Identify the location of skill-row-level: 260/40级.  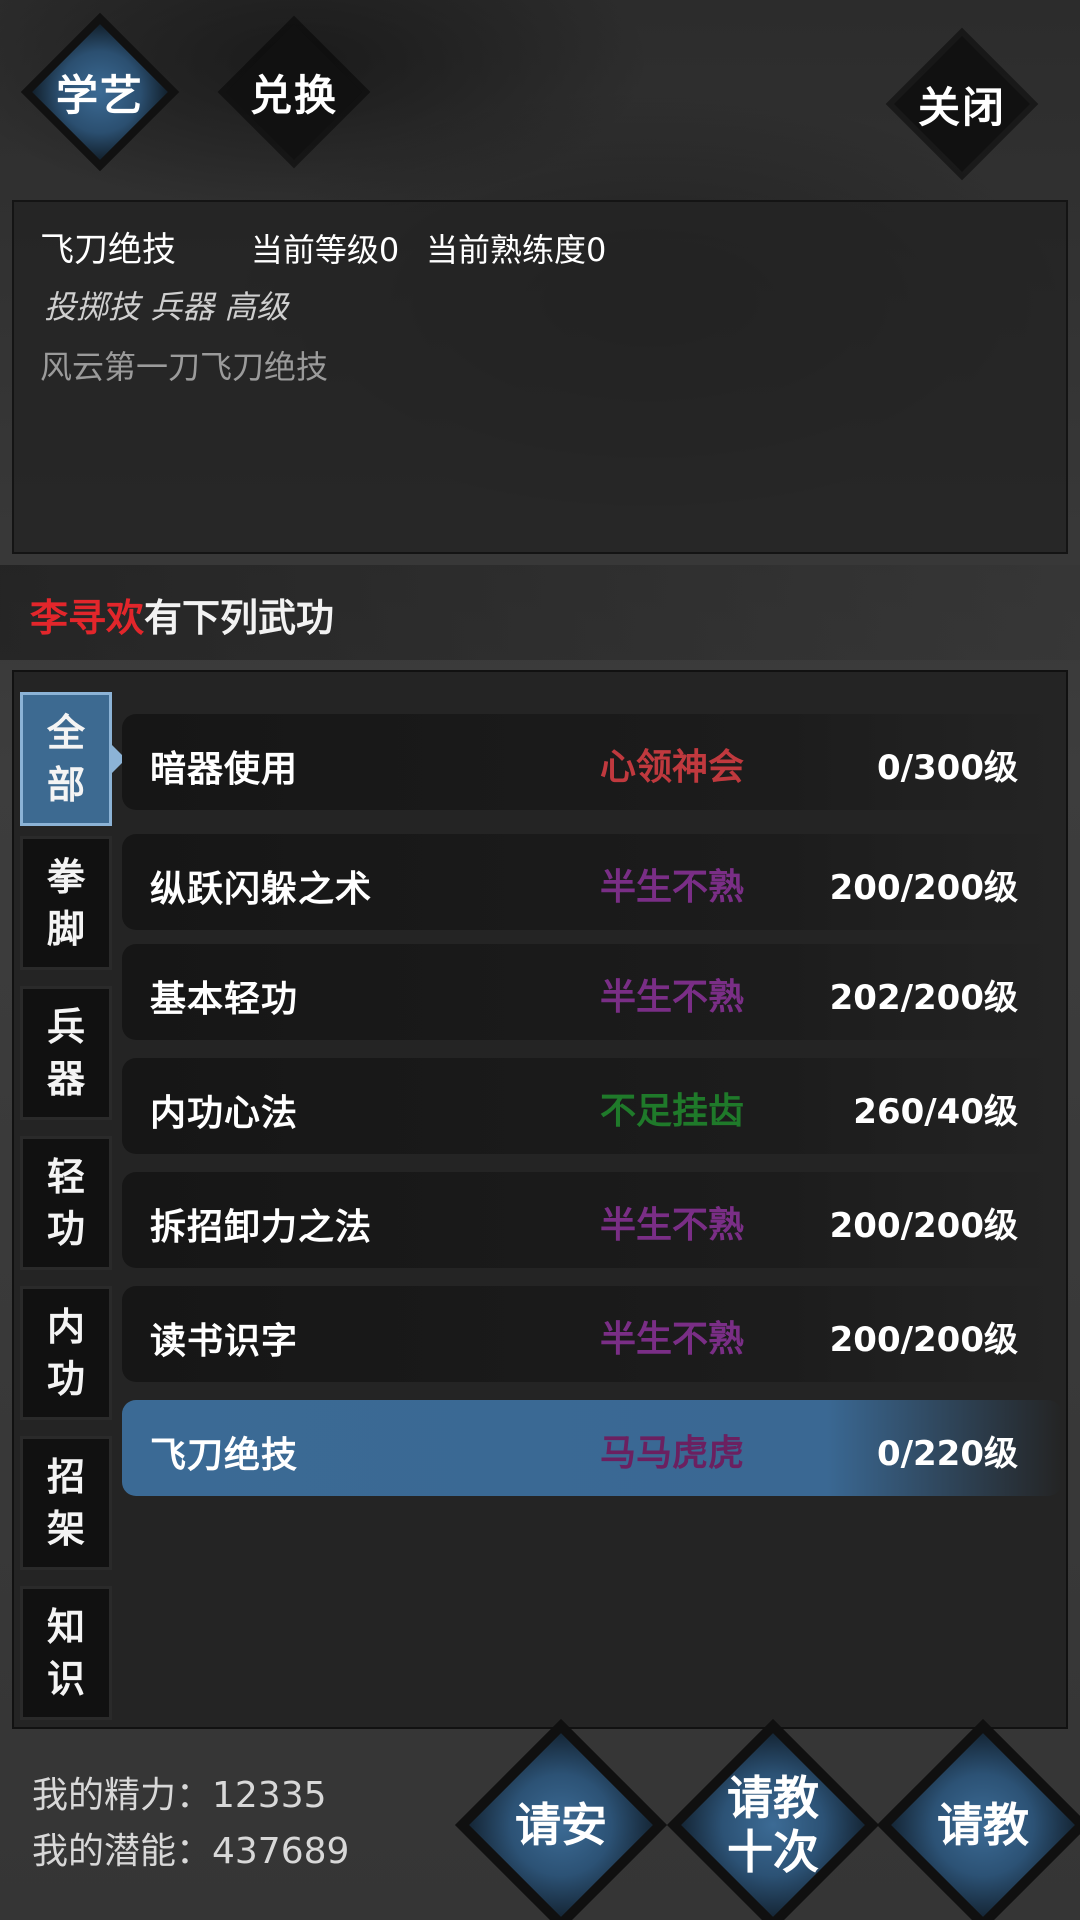
(935, 1112).